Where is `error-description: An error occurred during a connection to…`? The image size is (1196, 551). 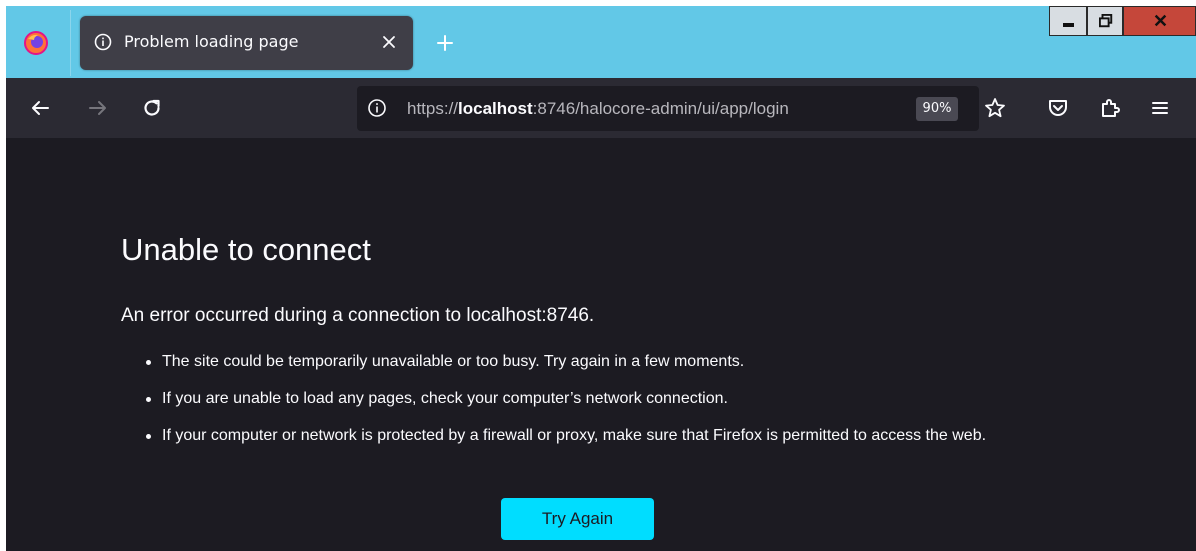 error-description: An error occurred during a connection to… is located at coordinates (358, 315).